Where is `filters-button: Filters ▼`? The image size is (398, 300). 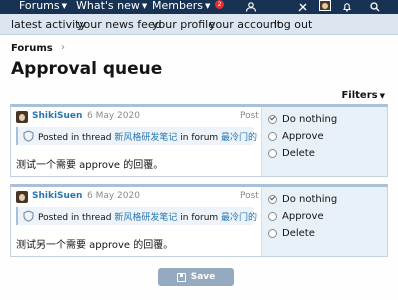
filters-button: Filters ▼ is located at coordinates (363, 95).